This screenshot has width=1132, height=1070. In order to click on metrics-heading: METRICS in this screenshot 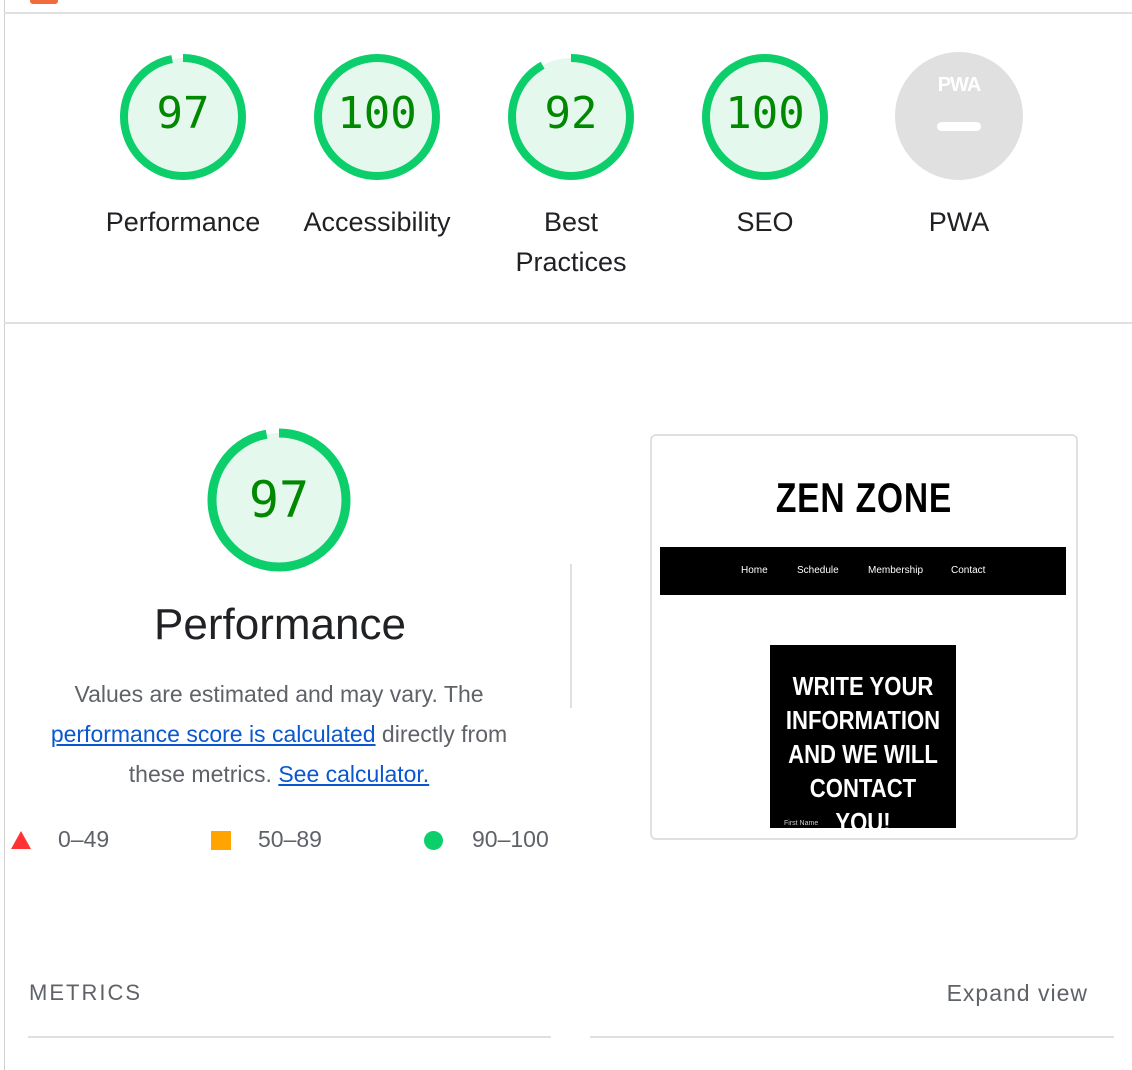, I will do `click(85, 992)`.